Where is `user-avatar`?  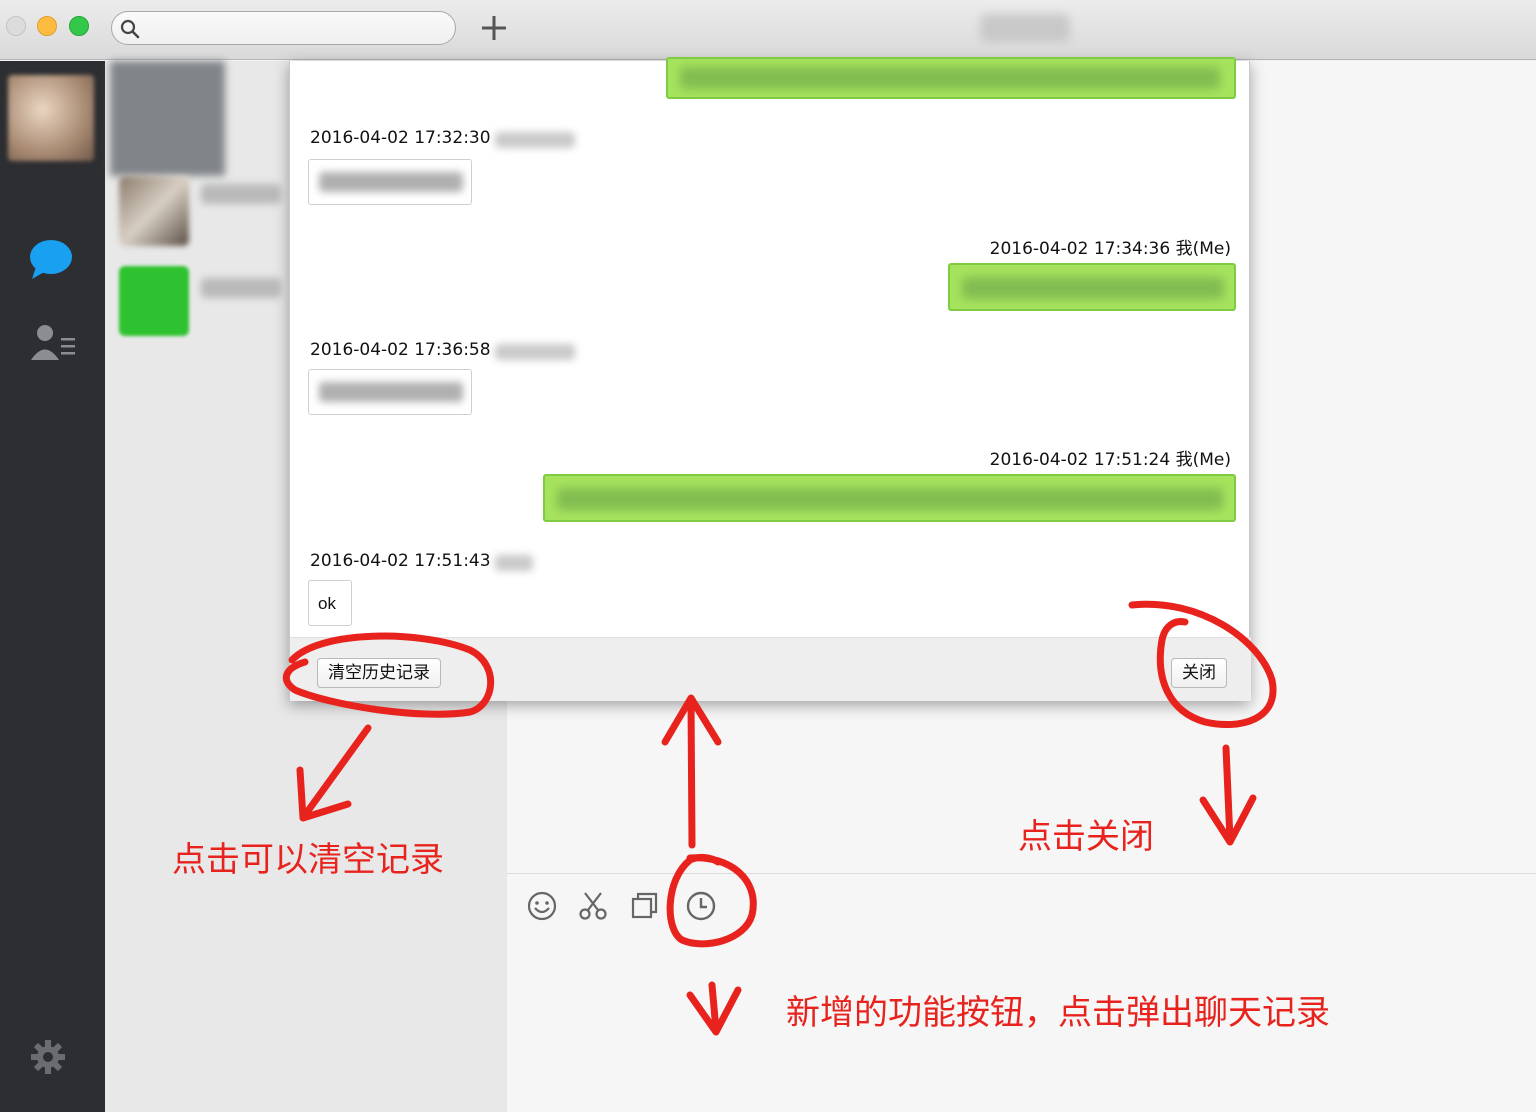
user-avatar is located at coordinates (51, 118).